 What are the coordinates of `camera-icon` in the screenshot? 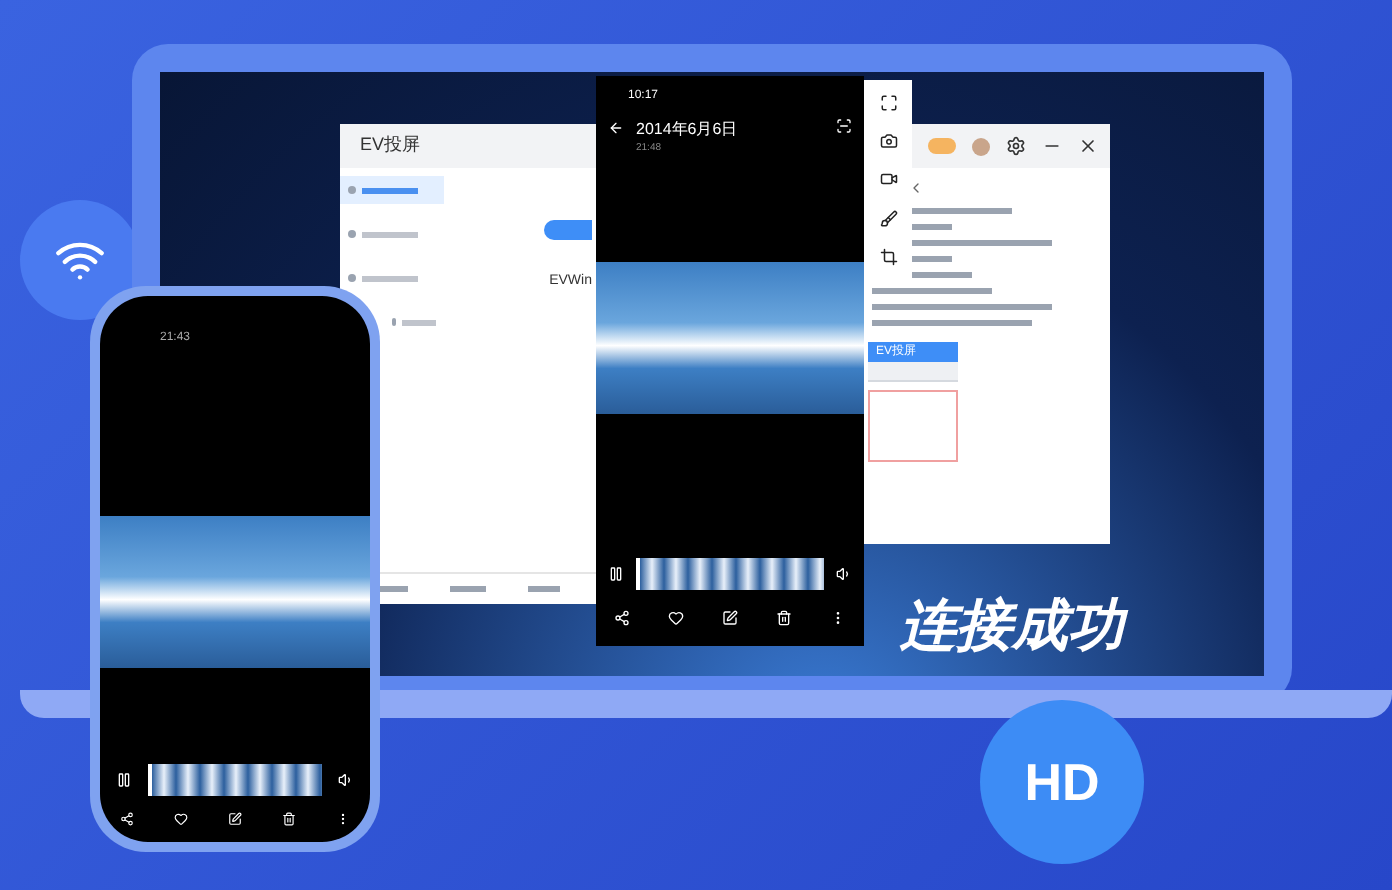 It's located at (888, 141).